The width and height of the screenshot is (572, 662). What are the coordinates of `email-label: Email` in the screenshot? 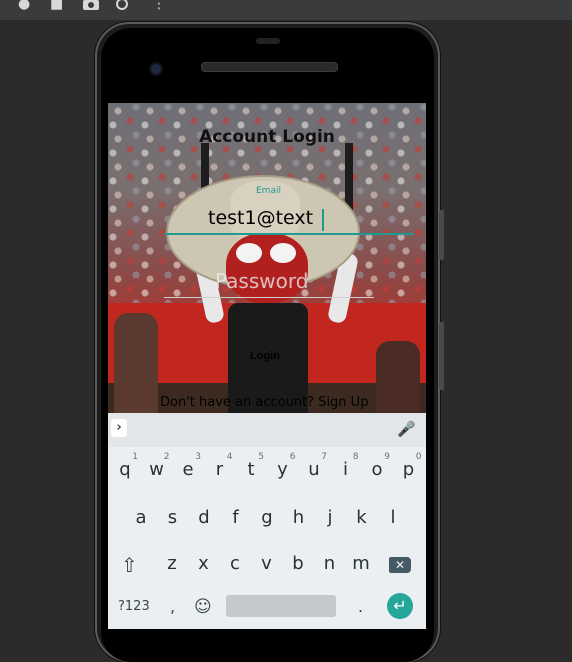 It's located at (268, 191).